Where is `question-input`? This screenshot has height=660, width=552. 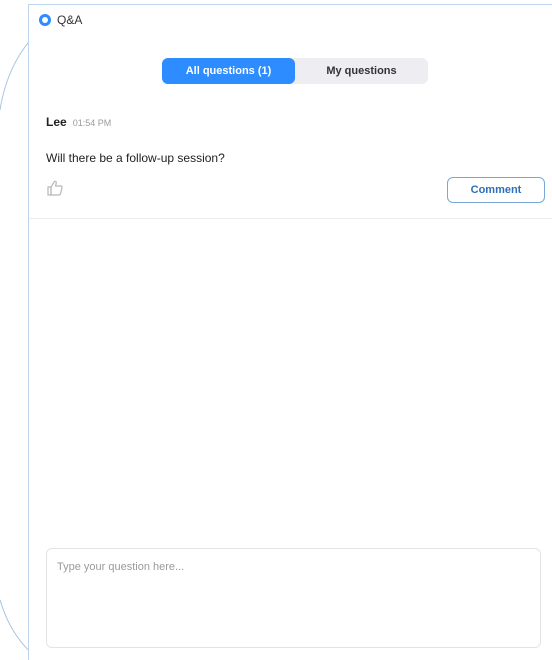
question-input is located at coordinates (293, 598).